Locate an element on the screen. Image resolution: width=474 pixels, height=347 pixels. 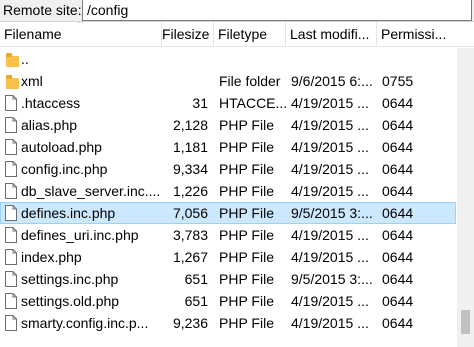
file-size: 2,128 is located at coordinates (190, 125).